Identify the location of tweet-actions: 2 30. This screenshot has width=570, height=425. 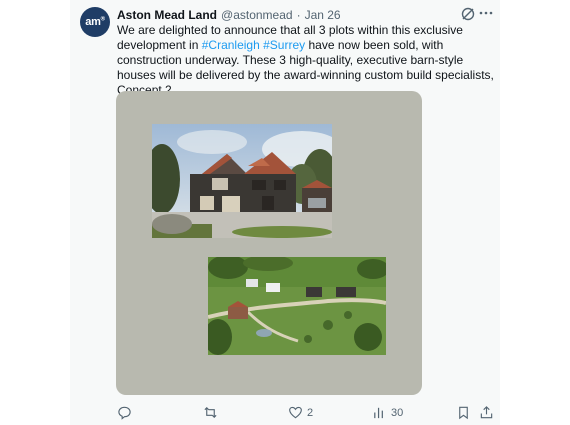
(306, 413).